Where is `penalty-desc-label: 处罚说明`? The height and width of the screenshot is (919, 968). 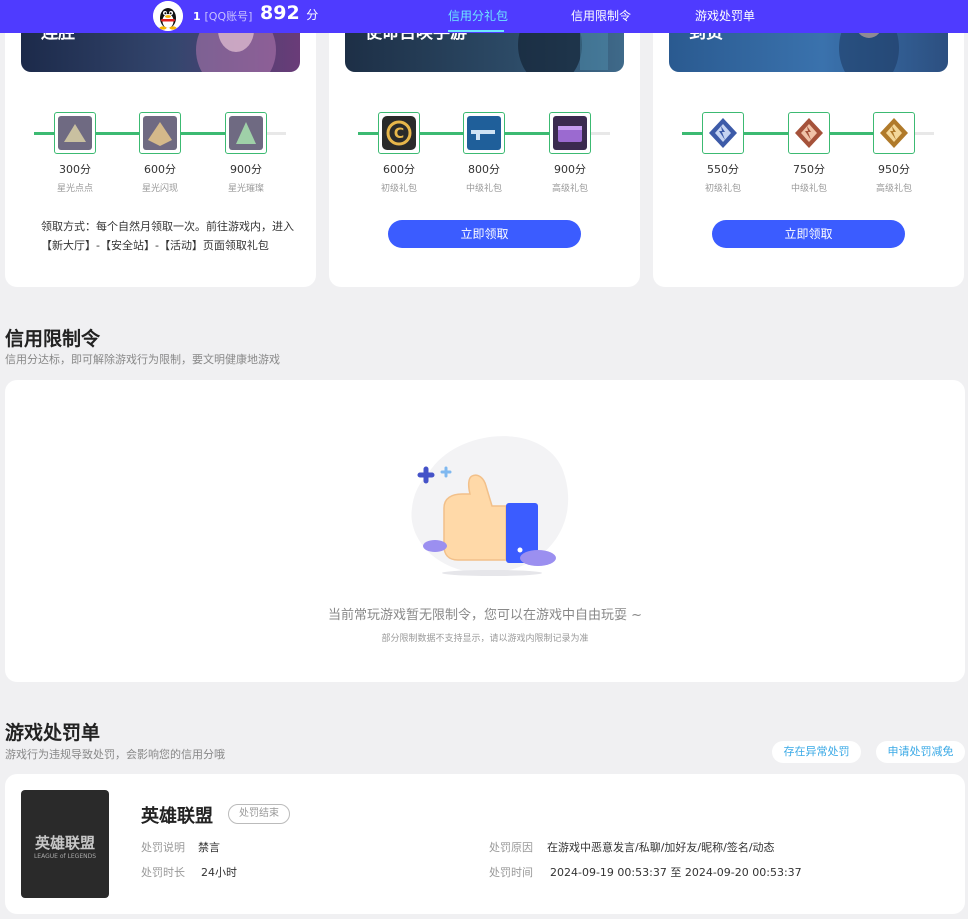
penalty-desc-label: 处罚说明 is located at coordinates (163, 847).